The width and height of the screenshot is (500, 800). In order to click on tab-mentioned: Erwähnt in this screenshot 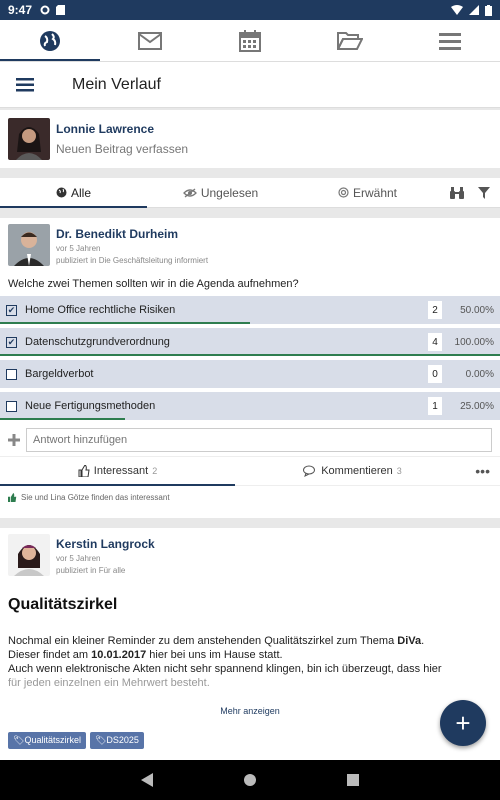, I will do `click(367, 193)`.